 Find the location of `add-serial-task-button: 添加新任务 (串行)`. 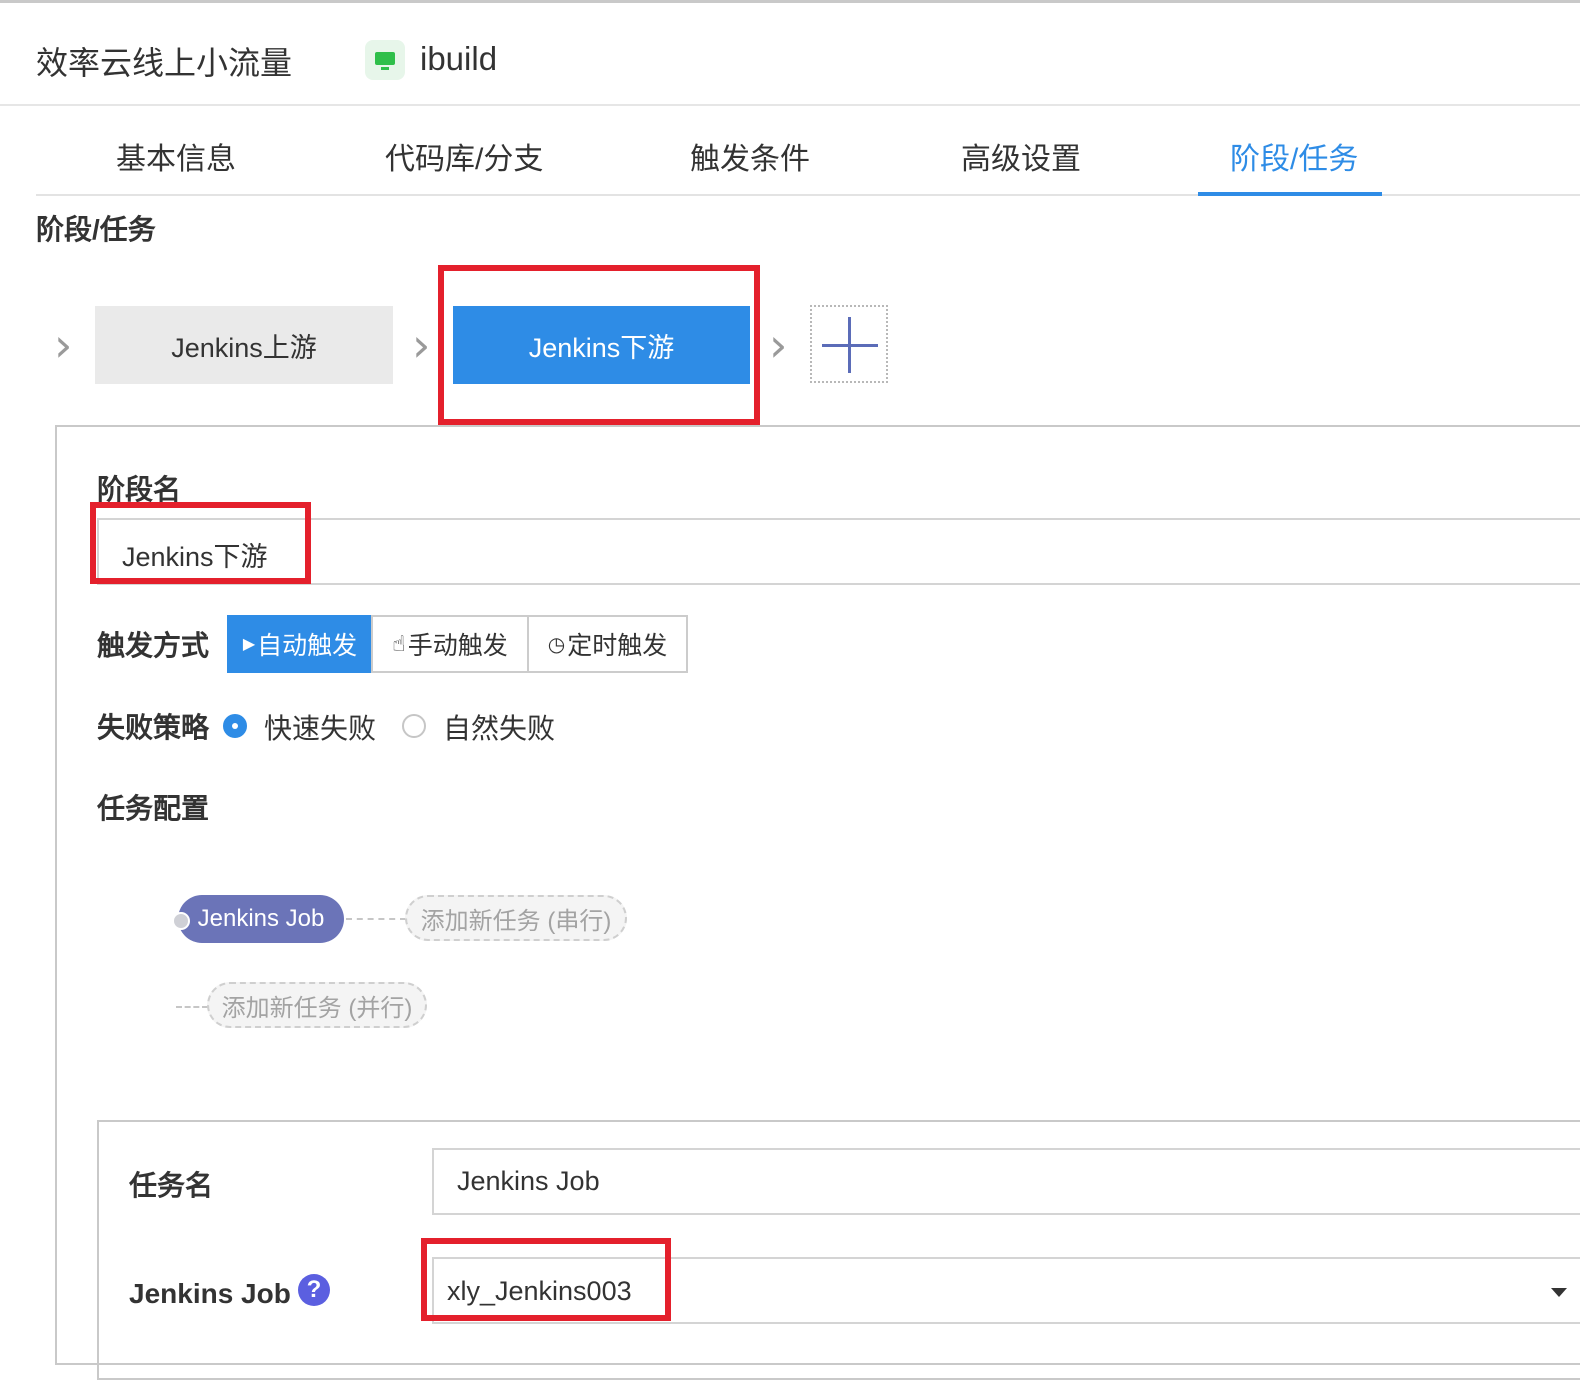

add-serial-task-button: 添加新任务 (串行) is located at coordinates (516, 918).